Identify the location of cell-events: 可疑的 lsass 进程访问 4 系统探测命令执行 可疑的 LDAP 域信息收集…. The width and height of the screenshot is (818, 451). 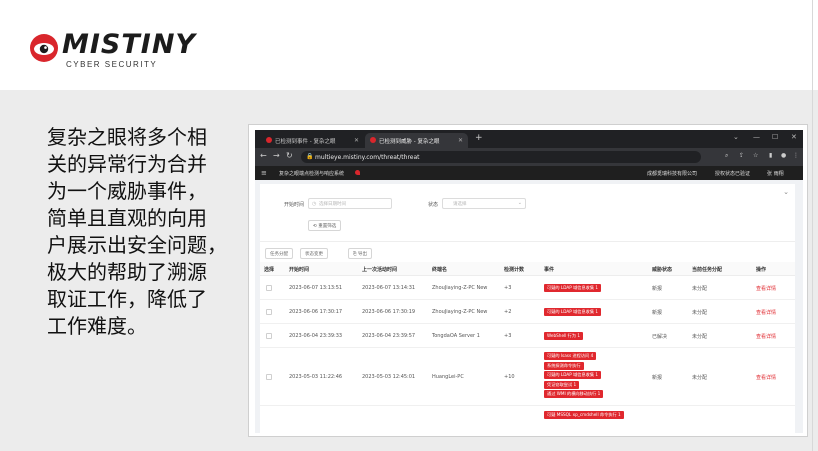
(574, 376).